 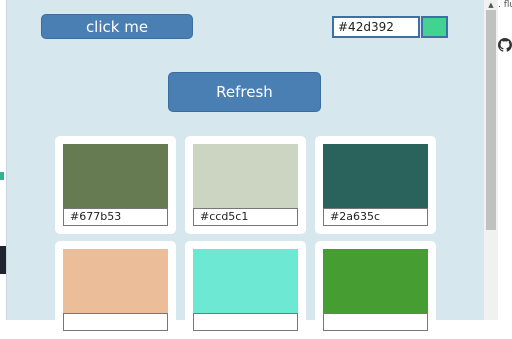 What do you see at coordinates (491, 5) in the screenshot?
I see `scroll-up-arrow-icon: ▲` at bounding box center [491, 5].